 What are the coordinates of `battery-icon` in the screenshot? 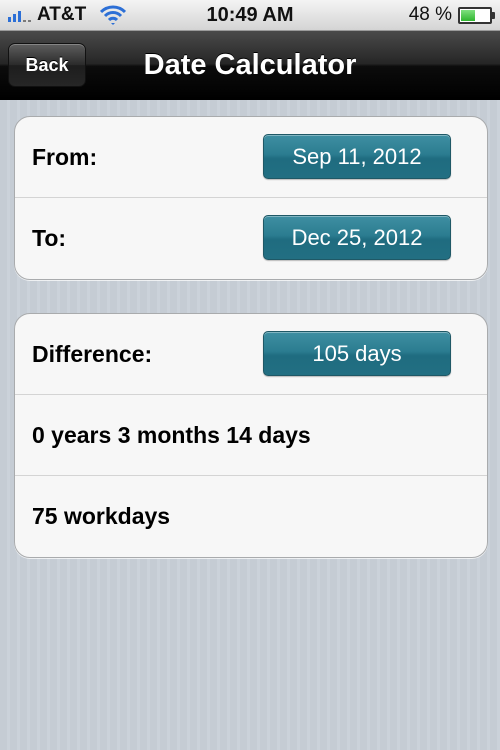 It's located at (476, 15).